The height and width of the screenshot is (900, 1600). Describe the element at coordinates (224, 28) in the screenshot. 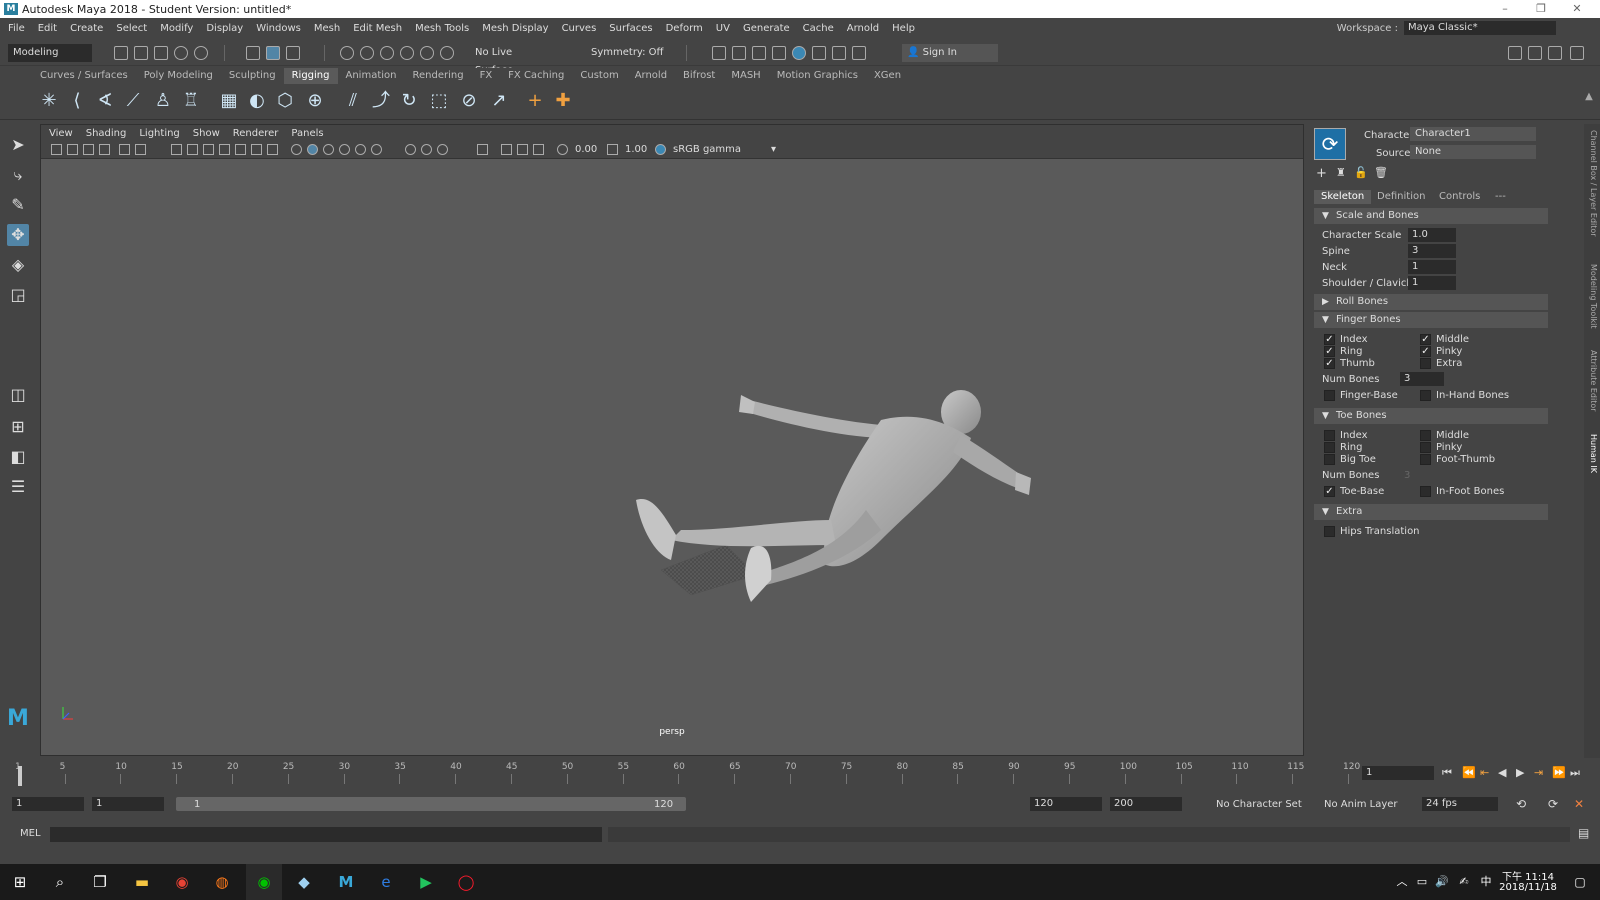

I see `menu-display: Display` at that location.